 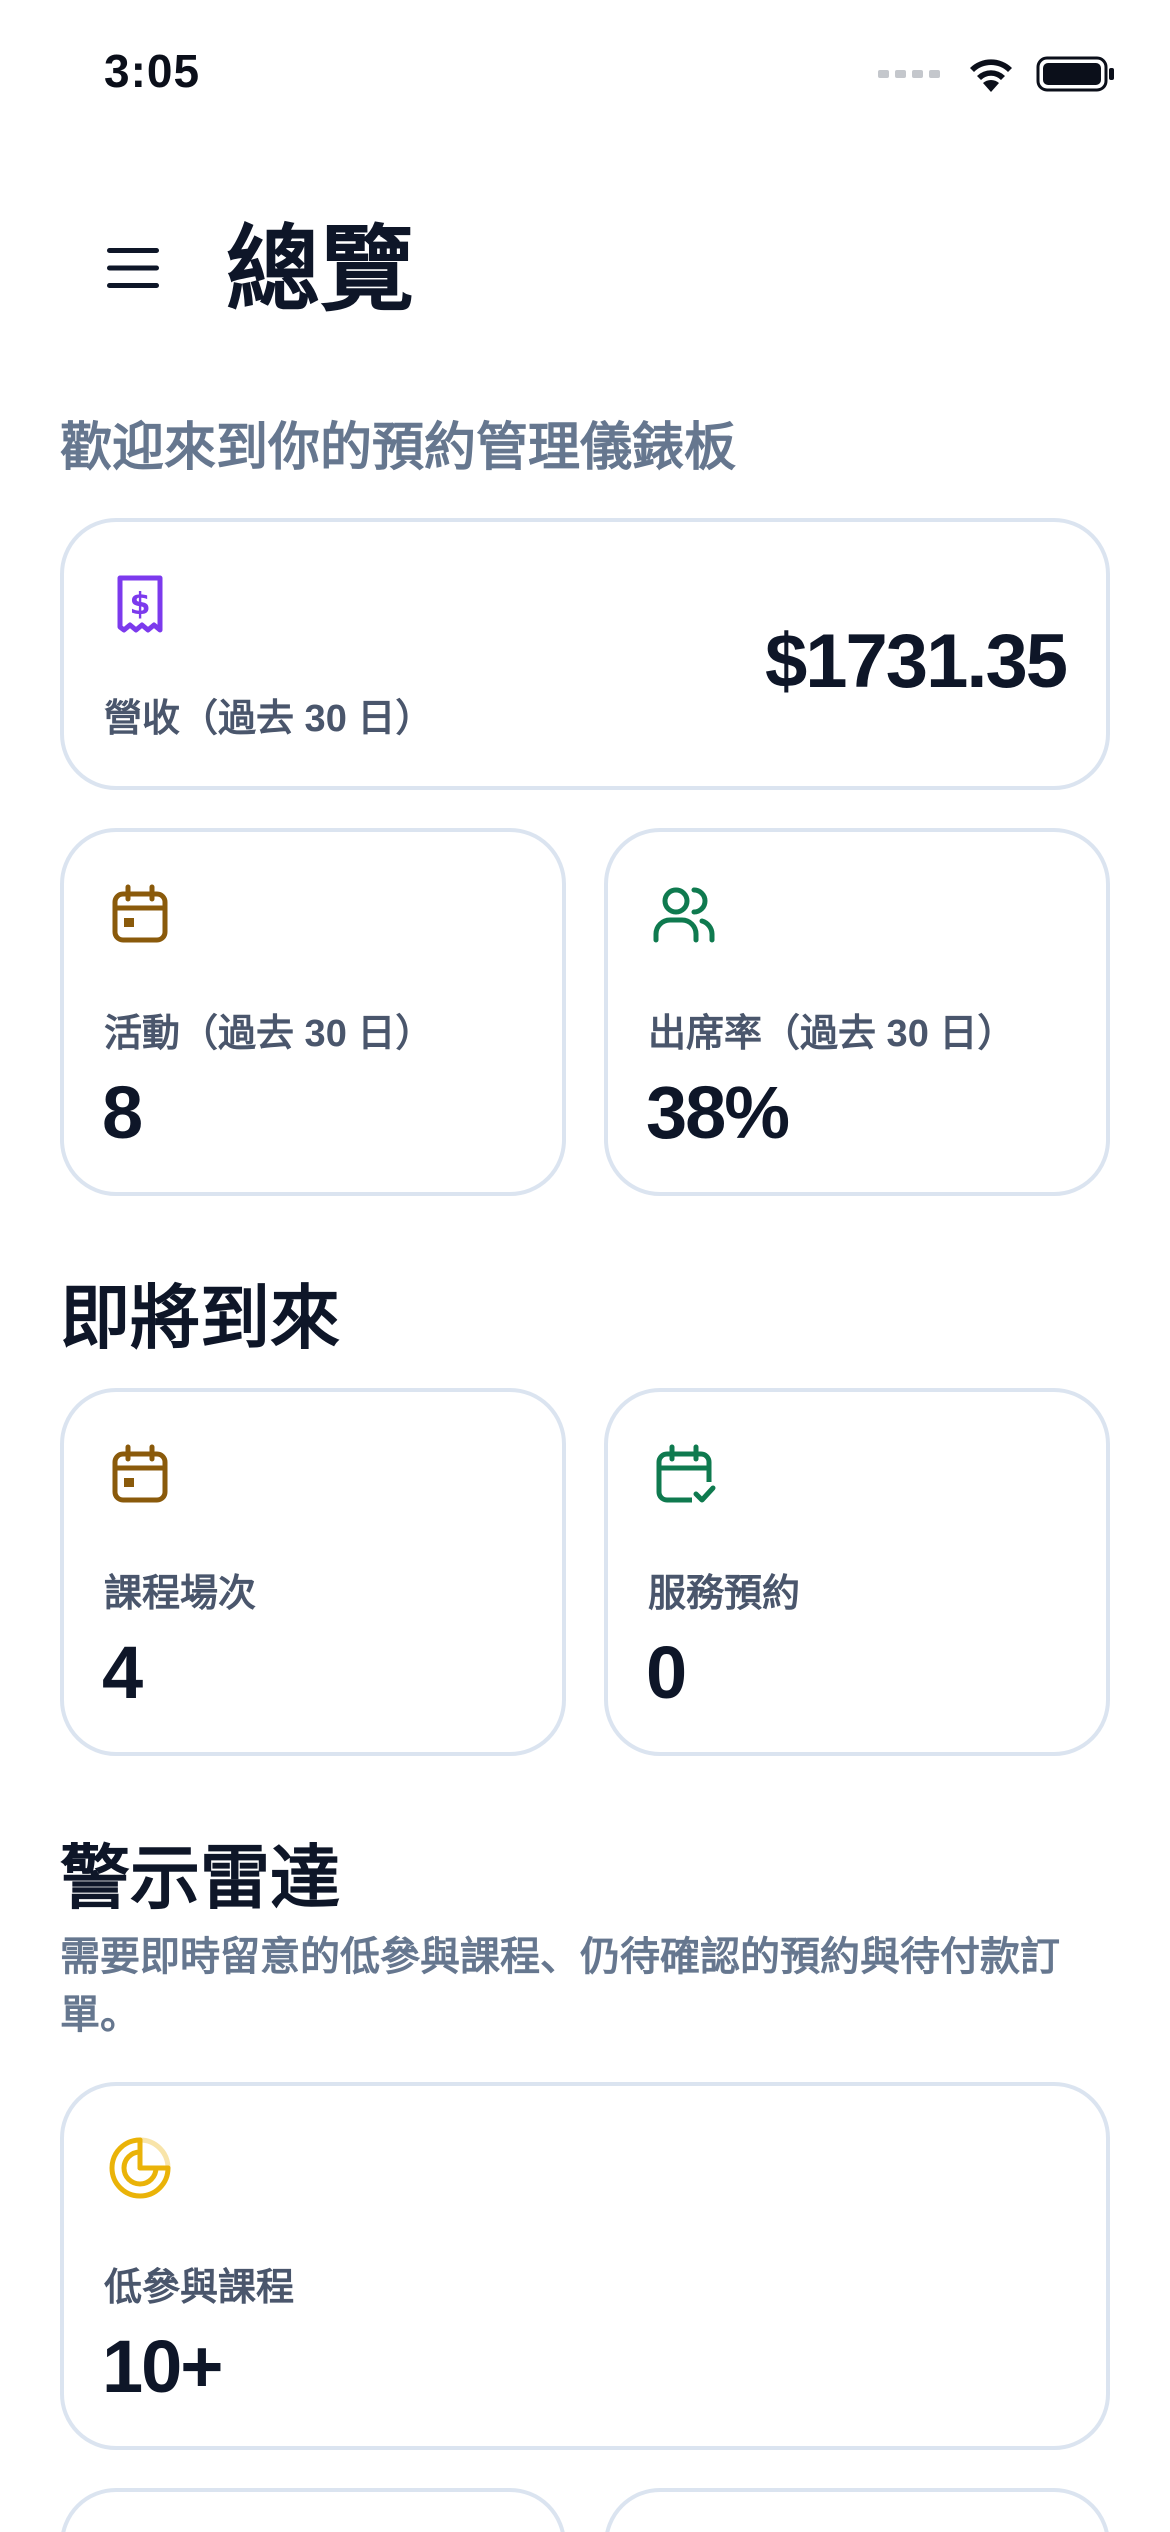 I want to click on alerts-description: 需要即時留意的低參與課程、仍待確認的預約與待付款訂單。, so click(x=560, y=1986).